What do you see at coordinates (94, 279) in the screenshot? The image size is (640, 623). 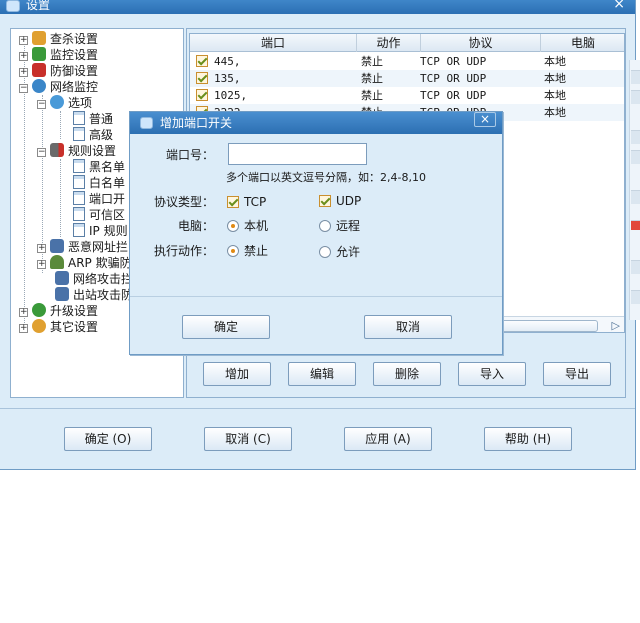 I see `tree-item-network-attack: 网络攻击拦` at bounding box center [94, 279].